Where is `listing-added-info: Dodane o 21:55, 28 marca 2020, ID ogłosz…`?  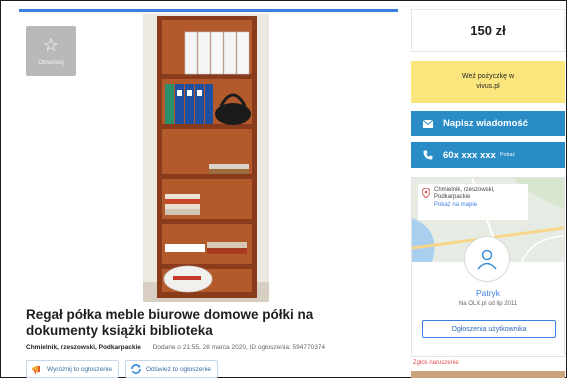
listing-added-info: Dodane o 21:55, 28 marca 2020, ID ogłosz… is located at coordinates (239, 347).